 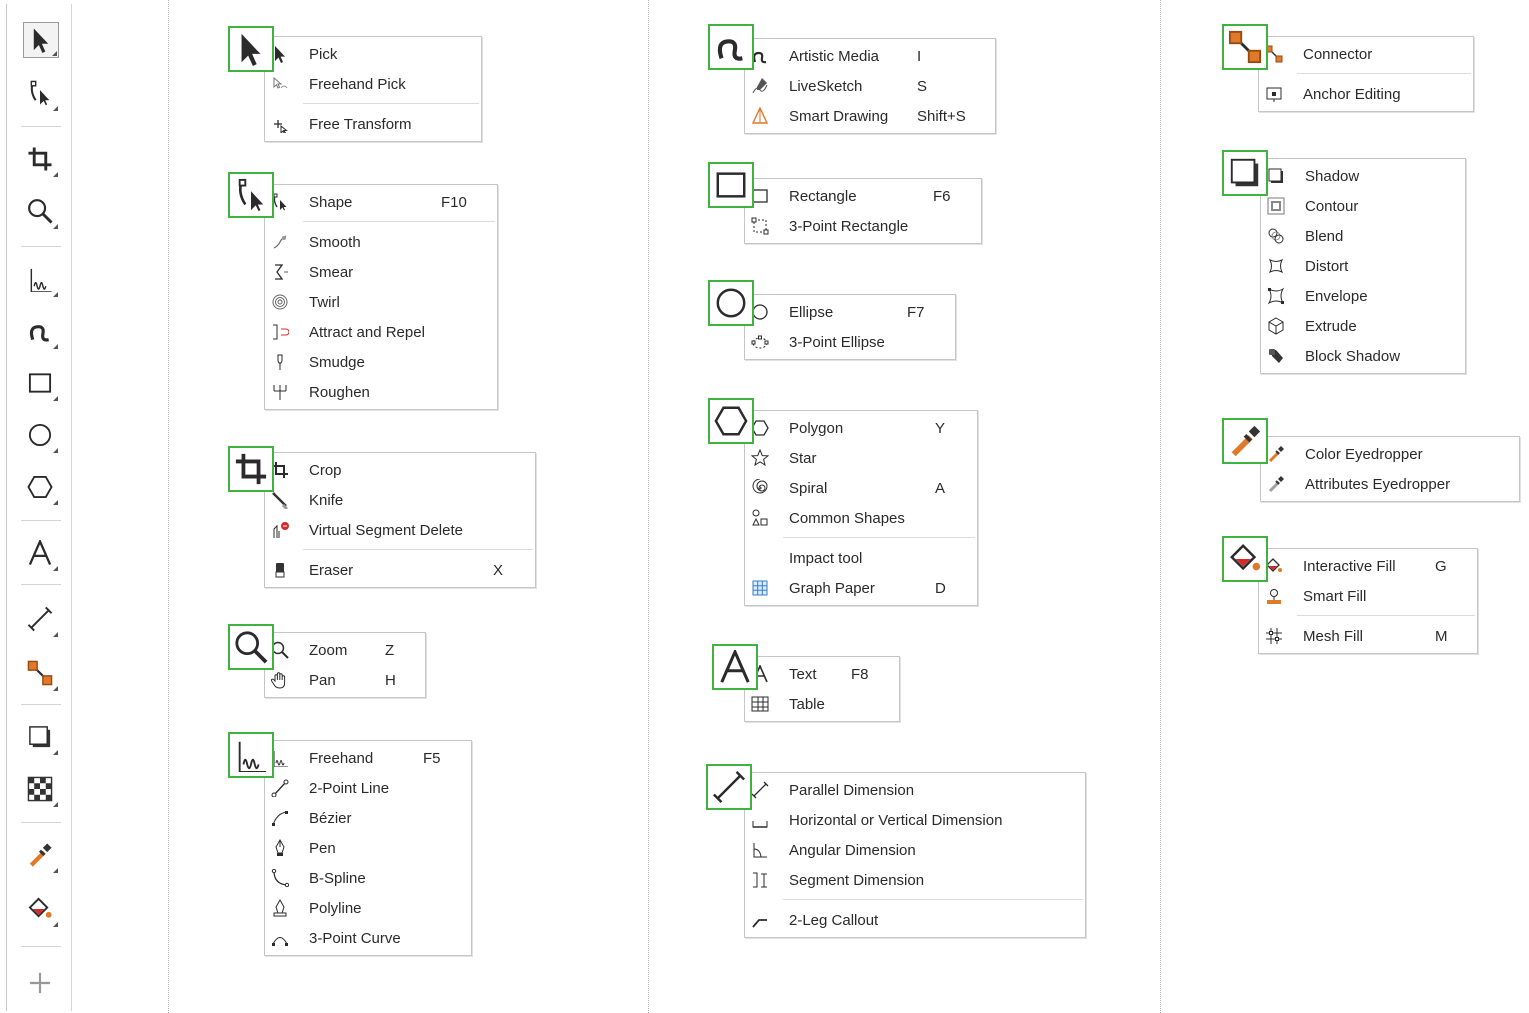 I want to click on flyout-anchor-polygon, so click(x=731, y=421).